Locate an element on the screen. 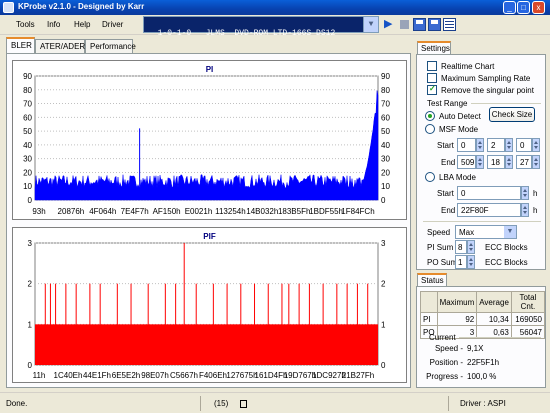 The width and height of the screenshot is (550, 413). msf-start-frame-field: 0 is located at coordinates (524, 145).